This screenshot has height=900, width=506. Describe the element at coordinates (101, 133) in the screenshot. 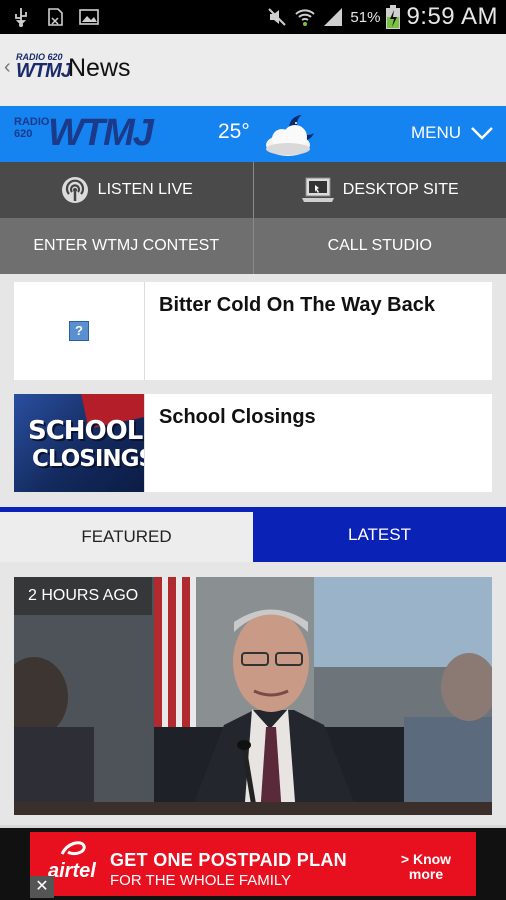

I see `station-logo-big: WTMJ` at that location.